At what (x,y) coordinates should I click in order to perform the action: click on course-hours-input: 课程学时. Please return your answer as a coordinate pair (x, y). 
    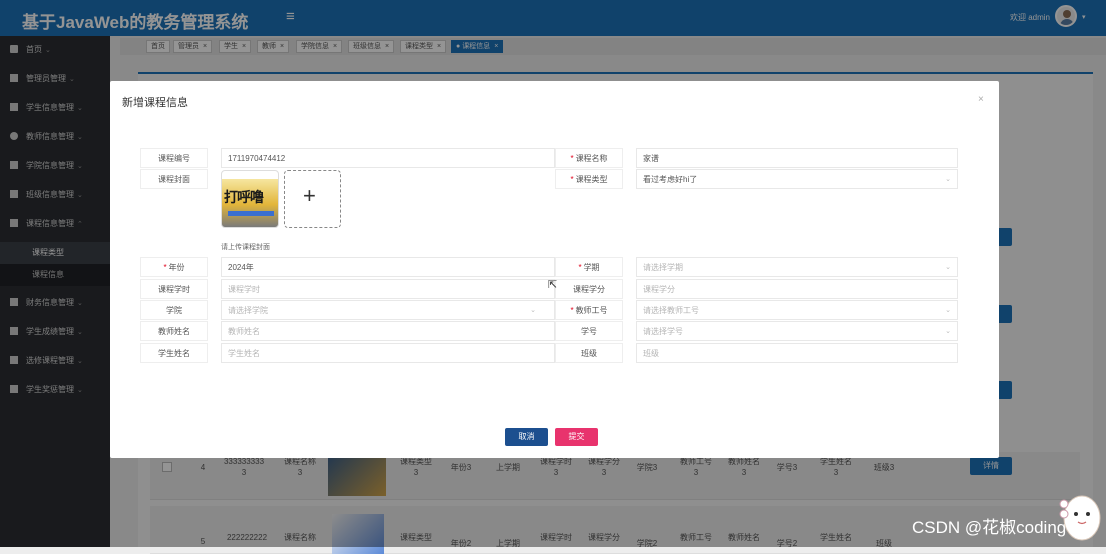
    Looking at the image, I should click on (388, 289).